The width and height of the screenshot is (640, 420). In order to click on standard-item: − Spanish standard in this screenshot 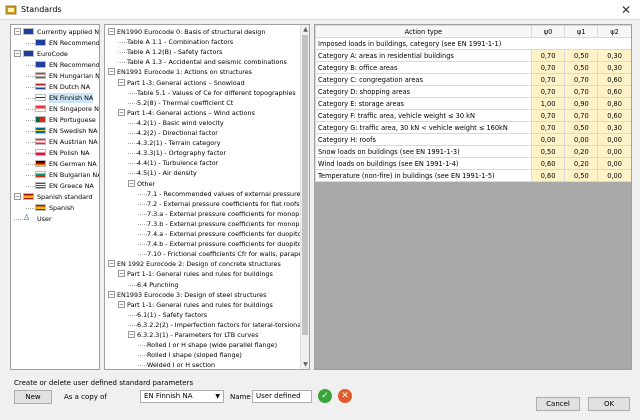, I will do `click(53, 197)`.